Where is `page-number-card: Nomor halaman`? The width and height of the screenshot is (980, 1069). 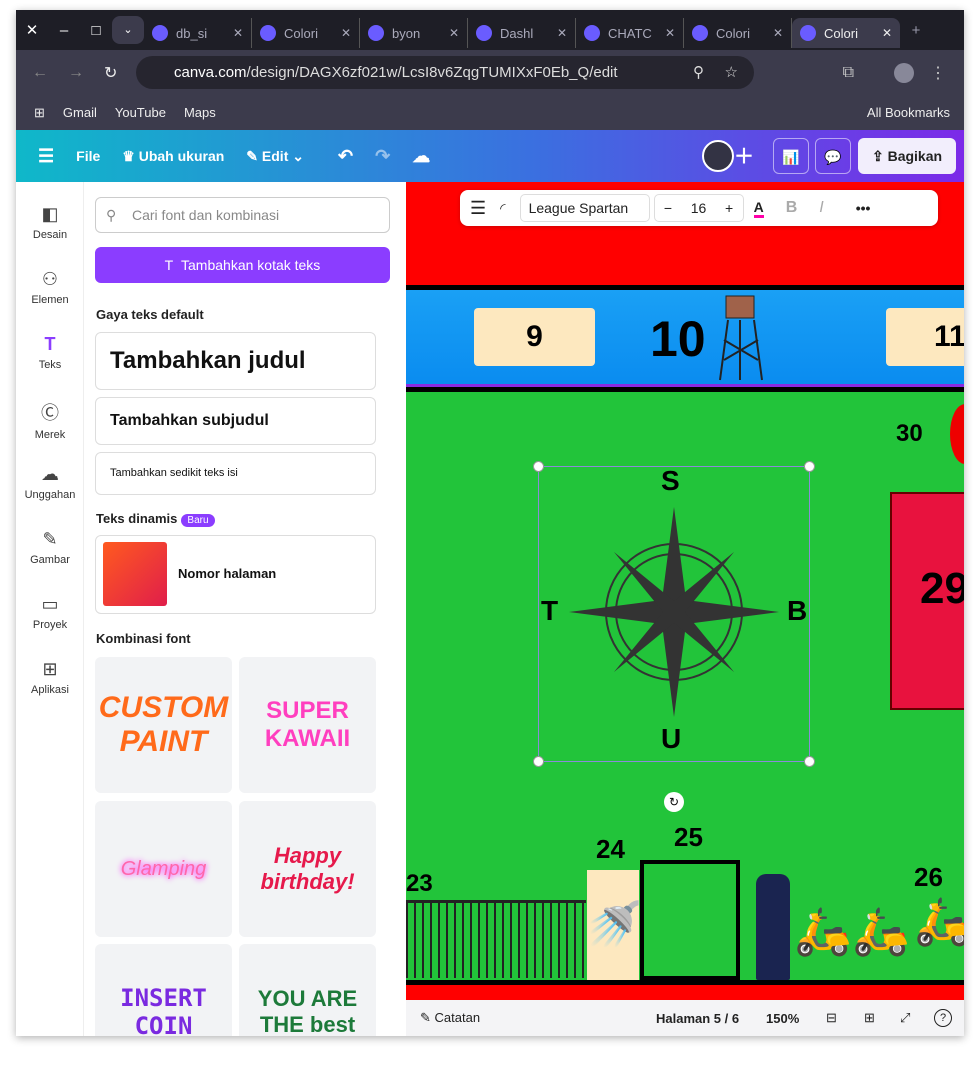
page-number-card: Nomor halaman is located at coordinates (235, 574).